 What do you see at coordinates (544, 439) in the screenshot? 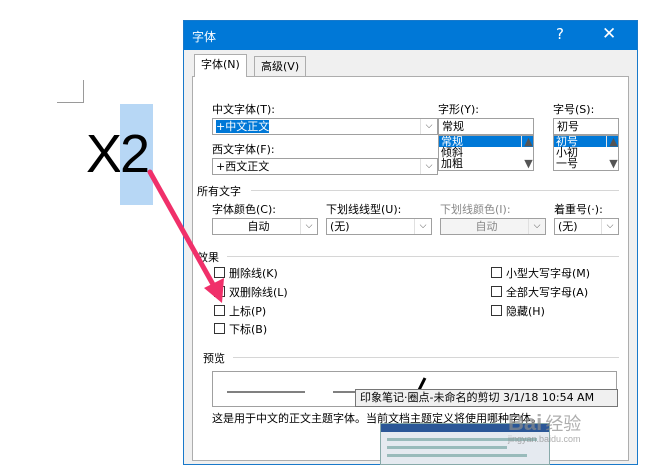
I see `watermark-url: jingyan.baidu.com` at bounding box center [544, 439].